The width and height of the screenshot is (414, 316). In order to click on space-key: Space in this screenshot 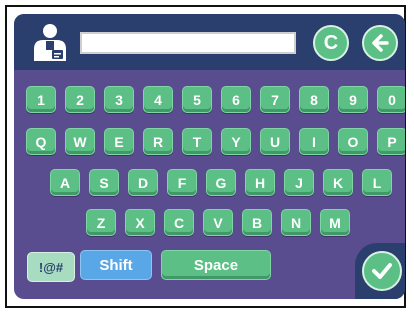, I will do `click(216, 265)`.